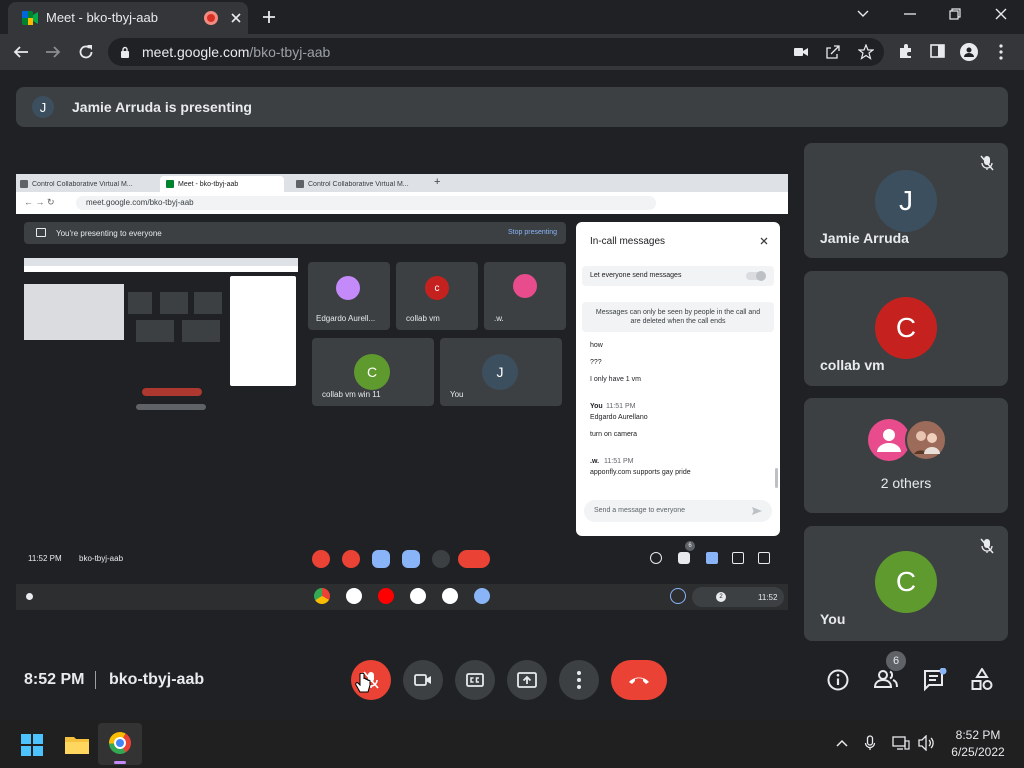 Image resolution: width=1024 pixels, height=768 pixels. What do you see at coordinates (29, 596) in the screenshot?
I see `inner-launcher-icon` at bounding box center [29, 596].